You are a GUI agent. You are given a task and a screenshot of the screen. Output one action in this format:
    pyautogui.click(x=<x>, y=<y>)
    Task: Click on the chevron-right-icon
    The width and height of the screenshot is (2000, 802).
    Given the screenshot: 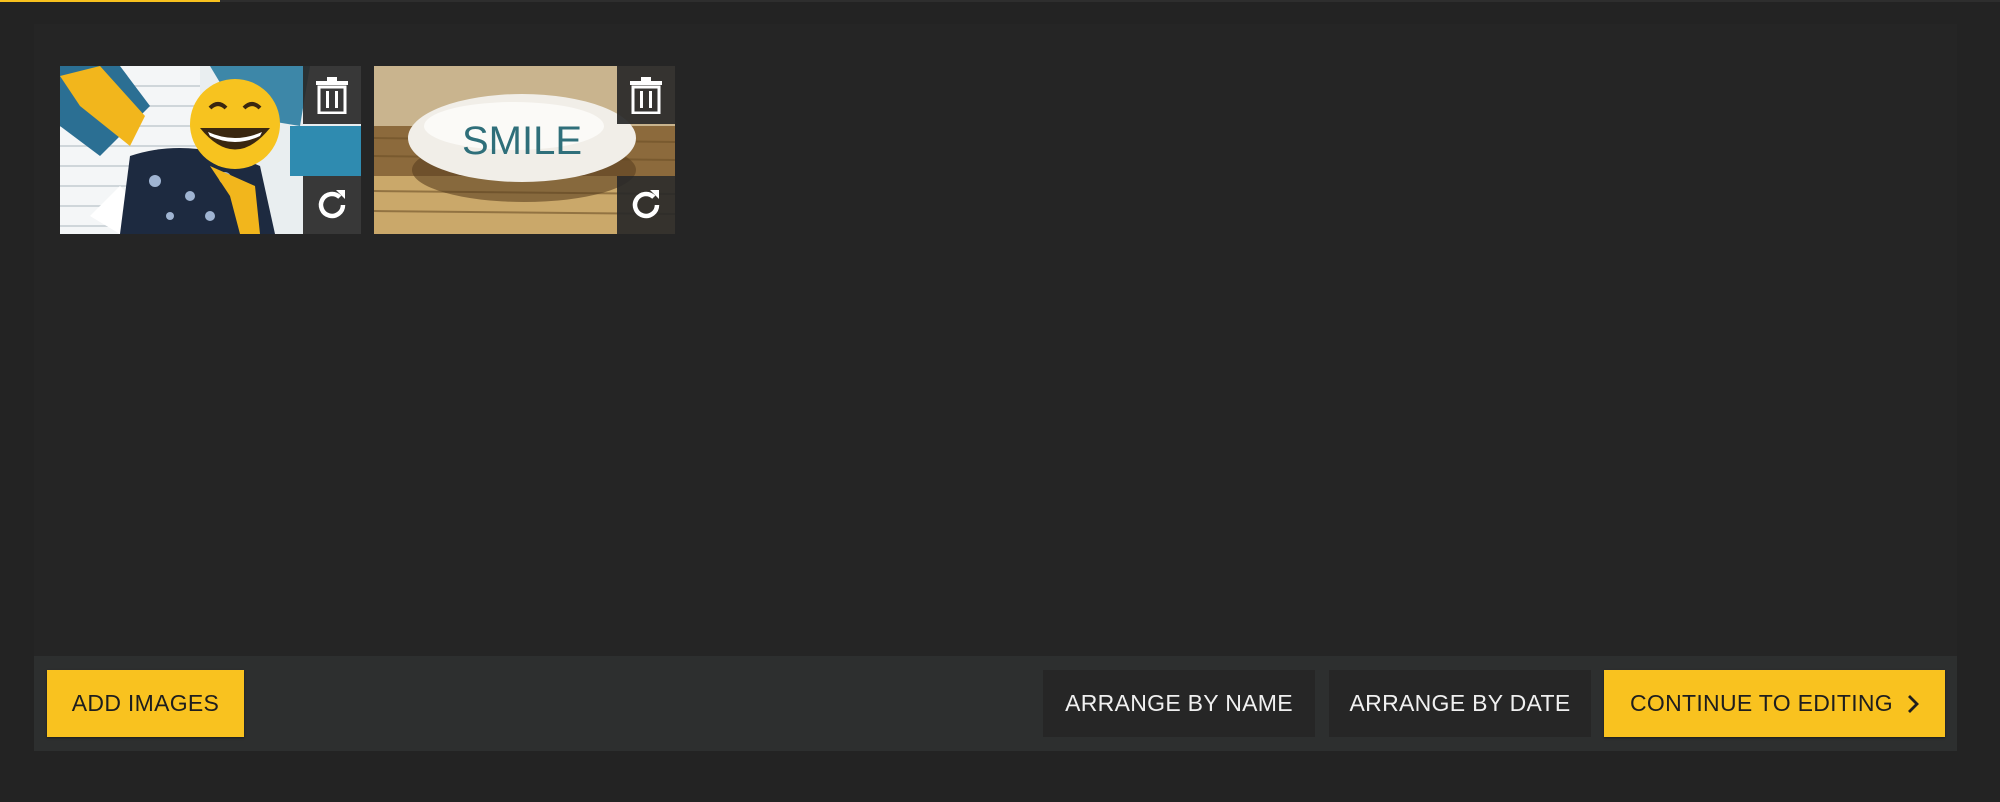 What is the action you would take?
    pyautogui.click(x=1913, y=704)
    